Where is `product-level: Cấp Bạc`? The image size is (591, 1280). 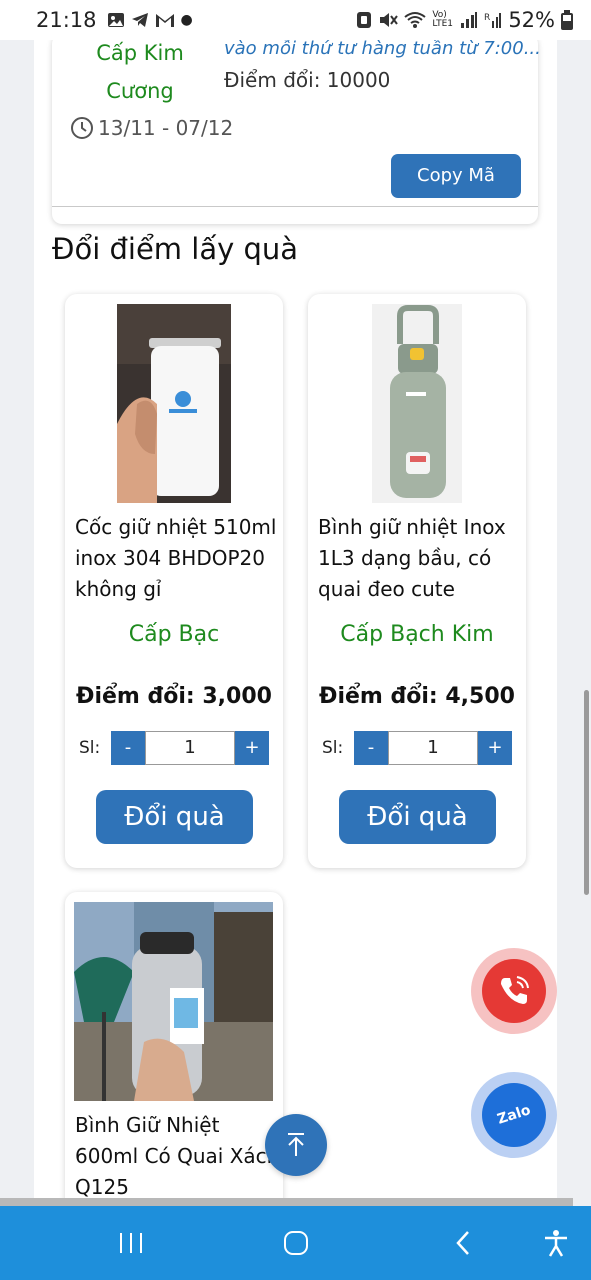
product-level: Cấp Bạc is located at coordinates (174, 634).